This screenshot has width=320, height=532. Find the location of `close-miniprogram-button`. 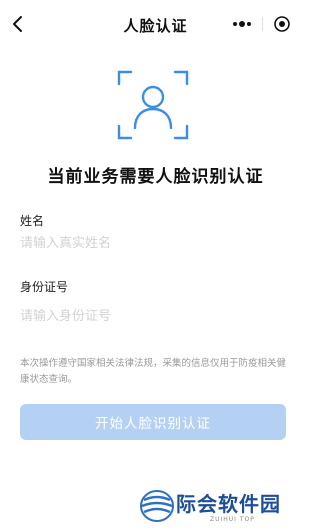

close-miniprogram-button is located at coordinates (282, 24).